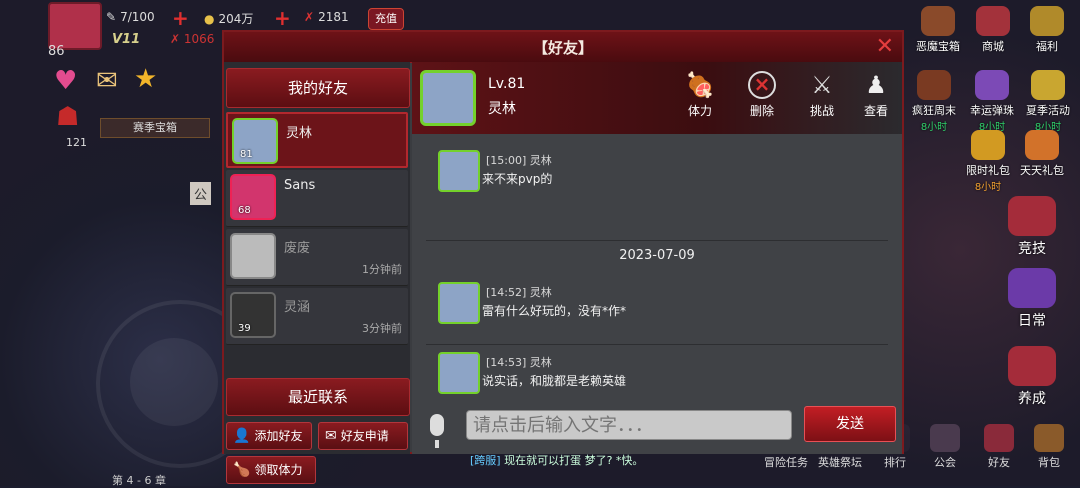  I want to click on send-button: 发送, so click(850, 424).